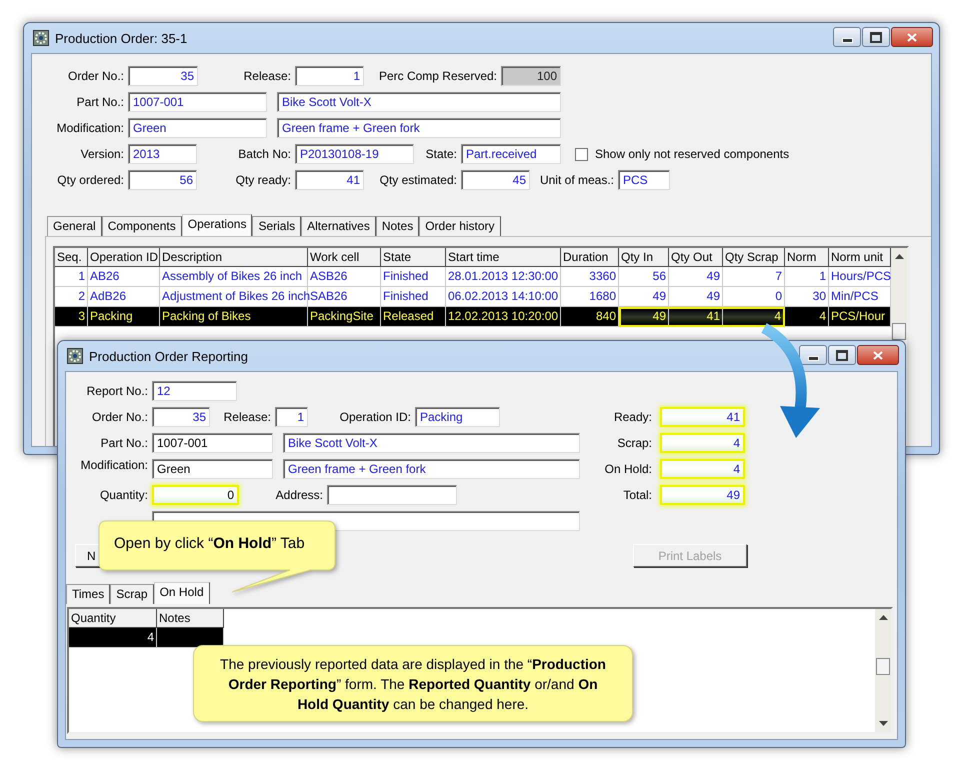 The width and height of the screenshot is (962, 772). Describe the element at coordinates (88, 594) in the screenshot. I see `tab: Times` at that location.